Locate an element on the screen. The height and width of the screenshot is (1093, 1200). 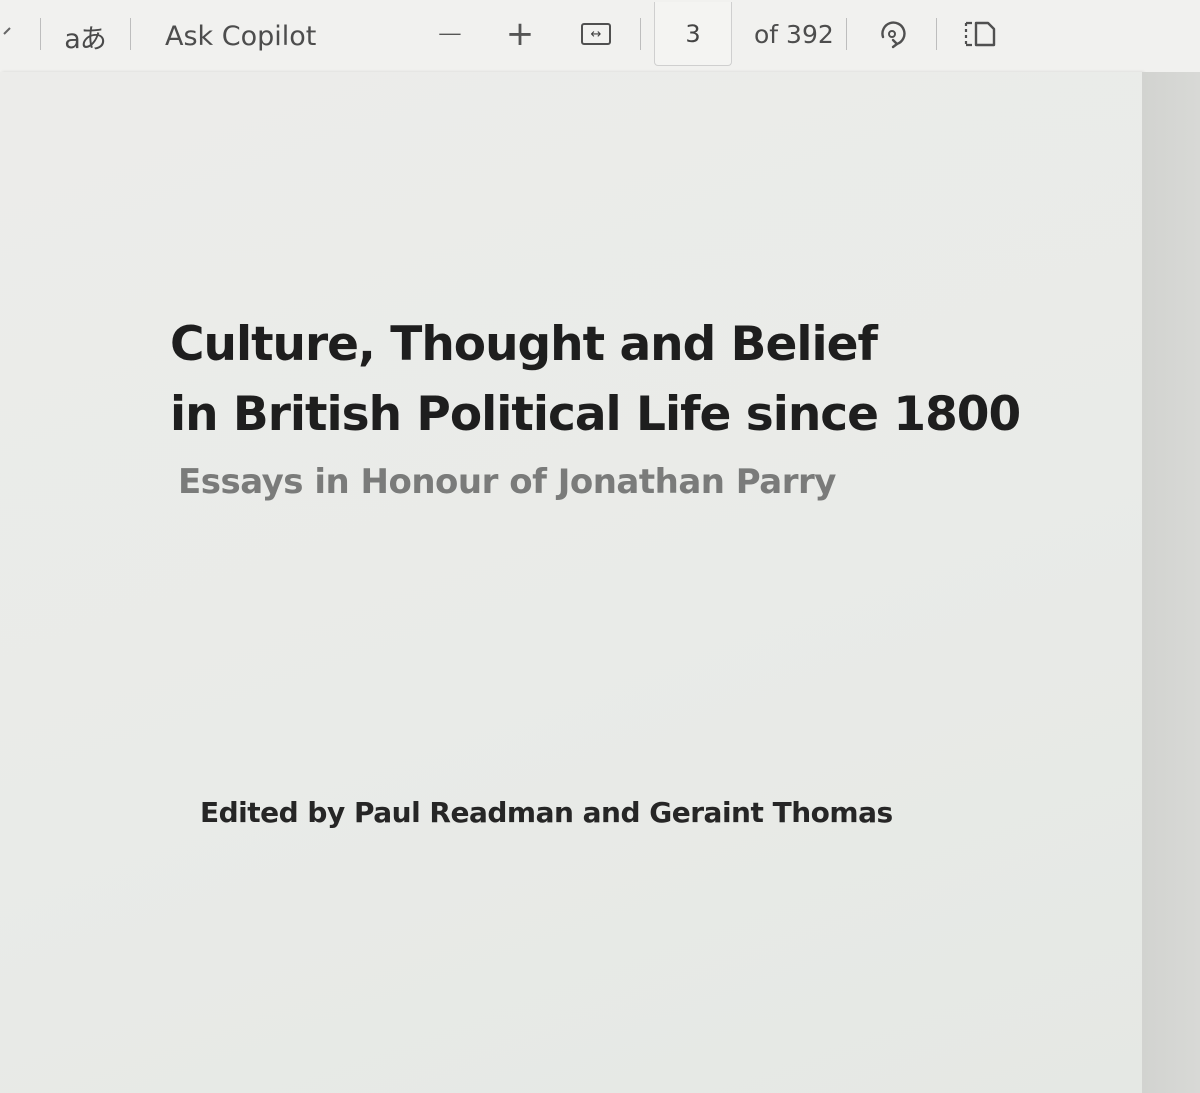
plus-icon: + is located at coordinates (520, 34).